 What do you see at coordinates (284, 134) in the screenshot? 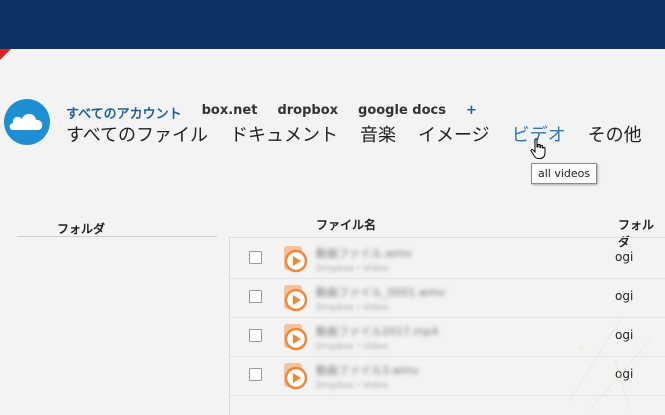
I see `tab-documents: ドキュメント` at bounding box center [284, 134].